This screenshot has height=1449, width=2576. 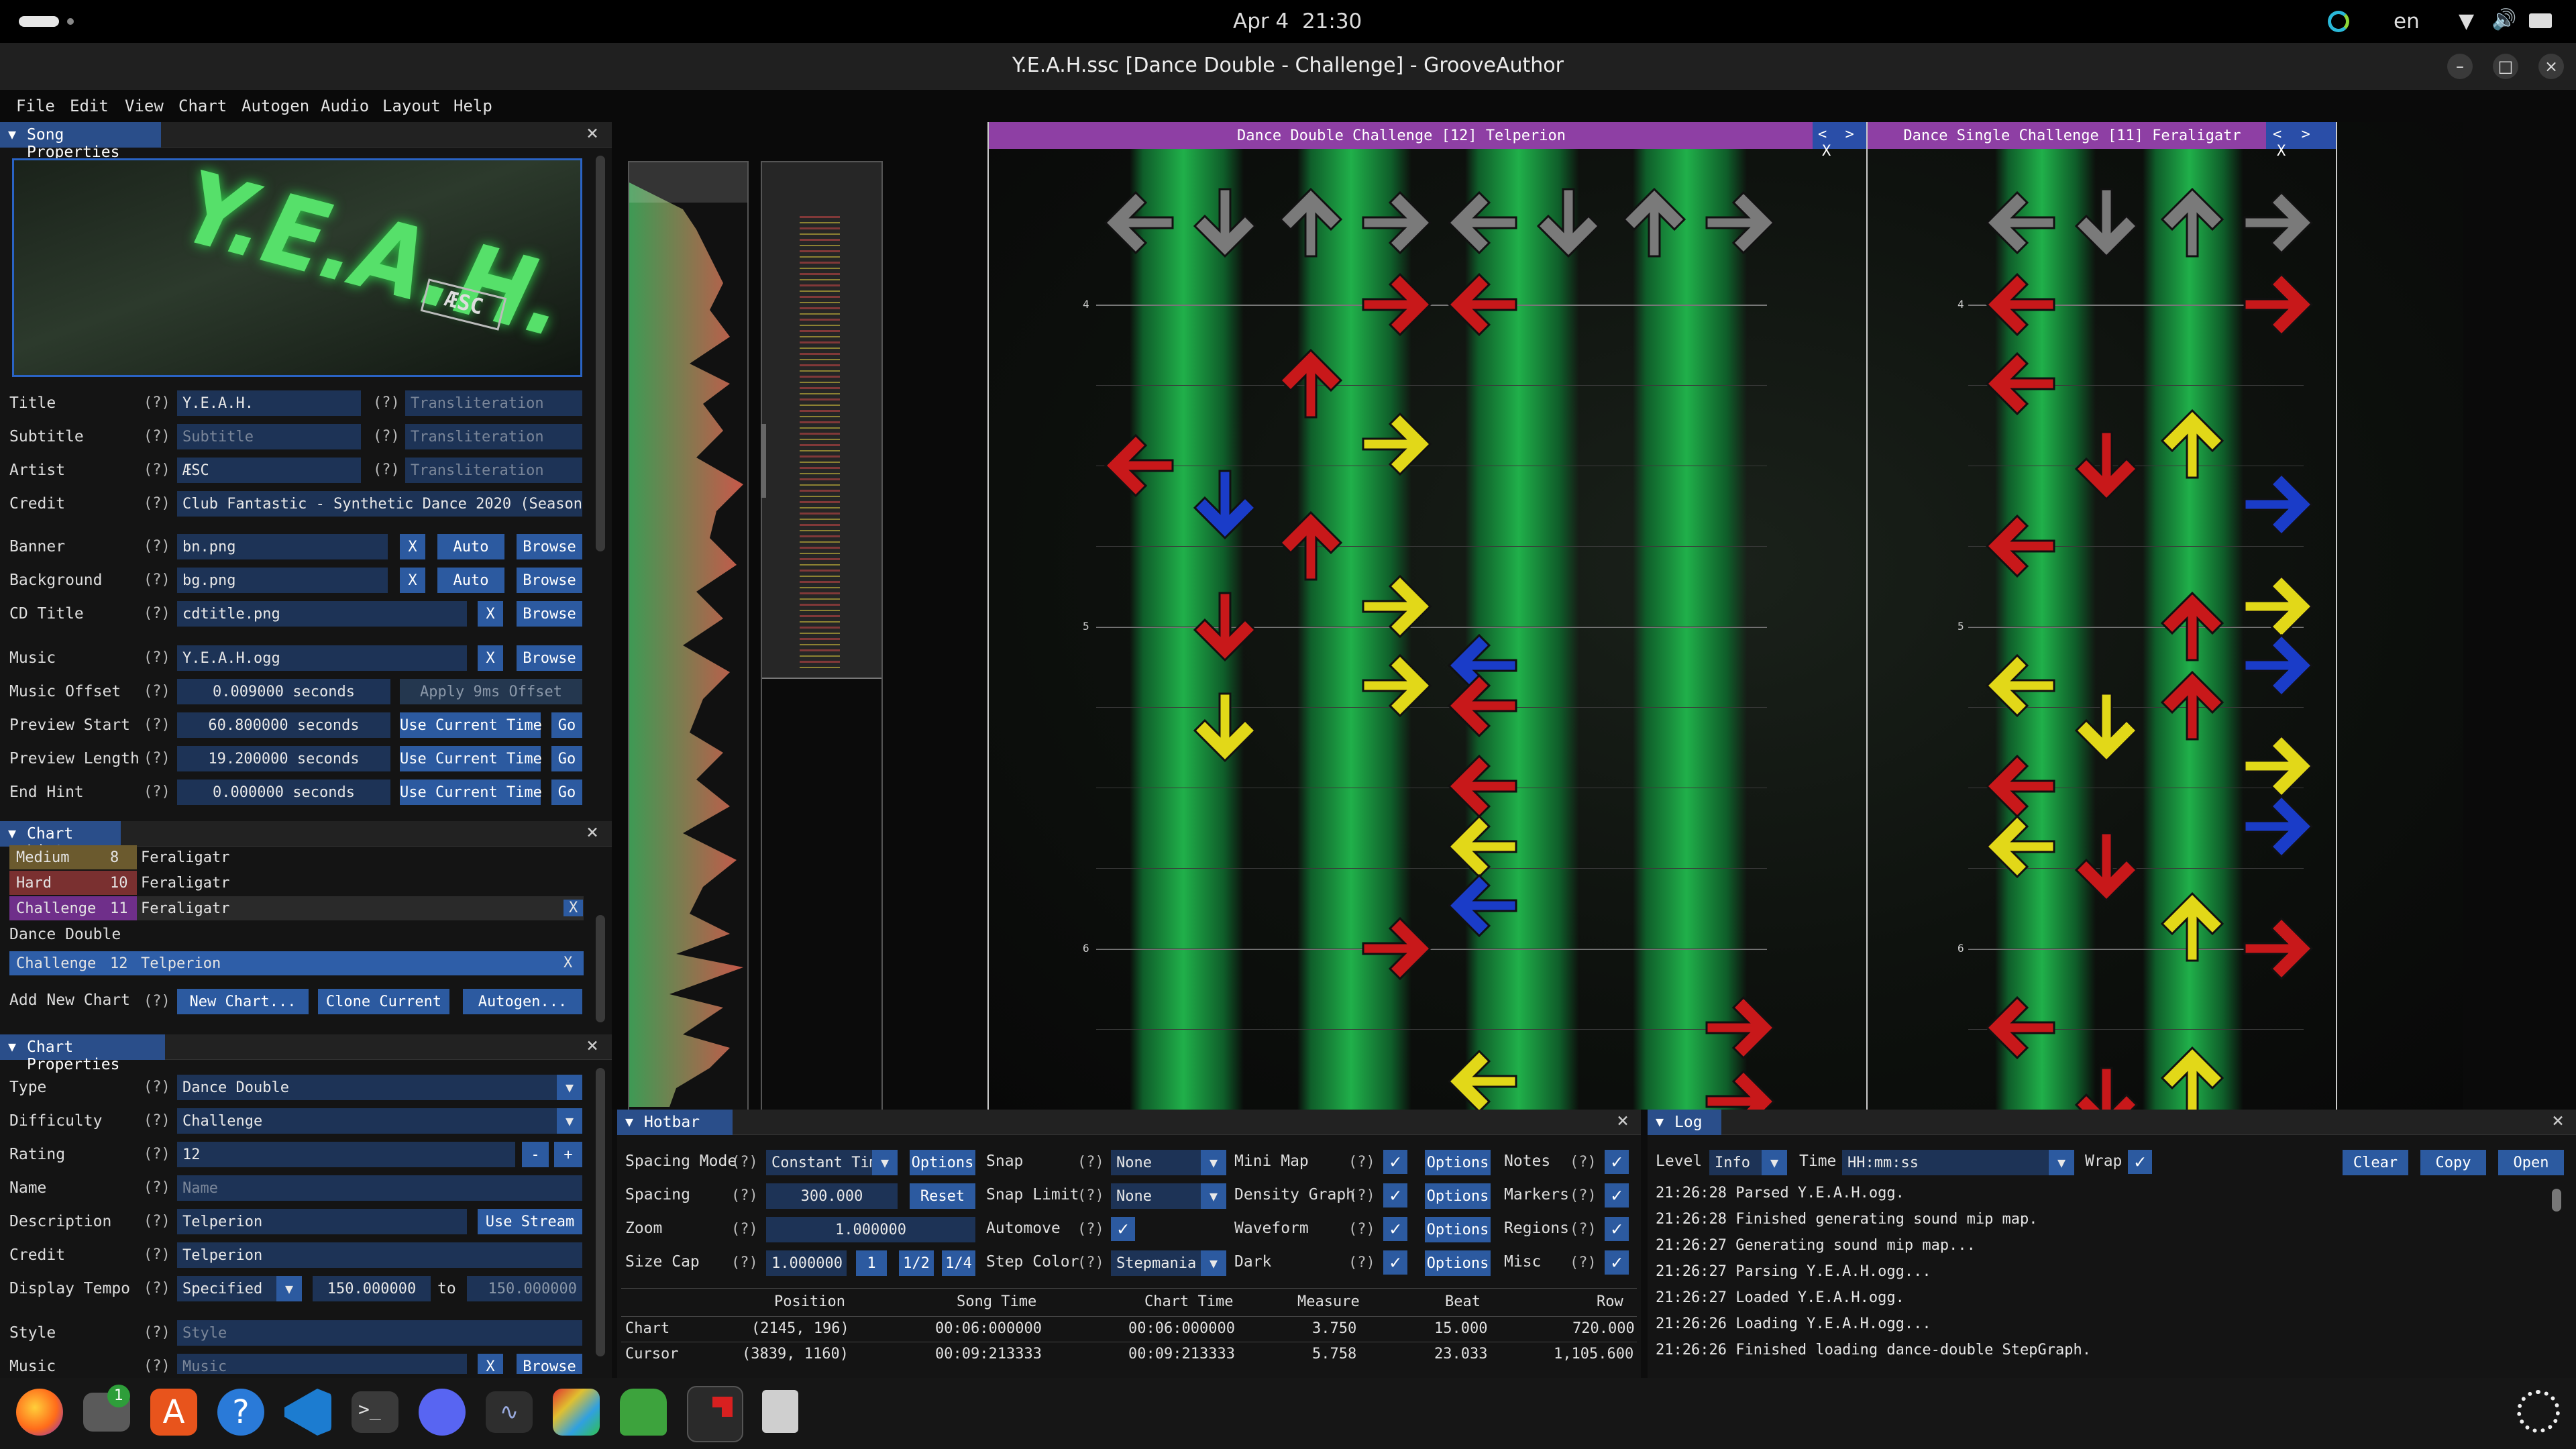 I want to click on cdtitle-browse-button: Browse, so click(x=549, y=614).